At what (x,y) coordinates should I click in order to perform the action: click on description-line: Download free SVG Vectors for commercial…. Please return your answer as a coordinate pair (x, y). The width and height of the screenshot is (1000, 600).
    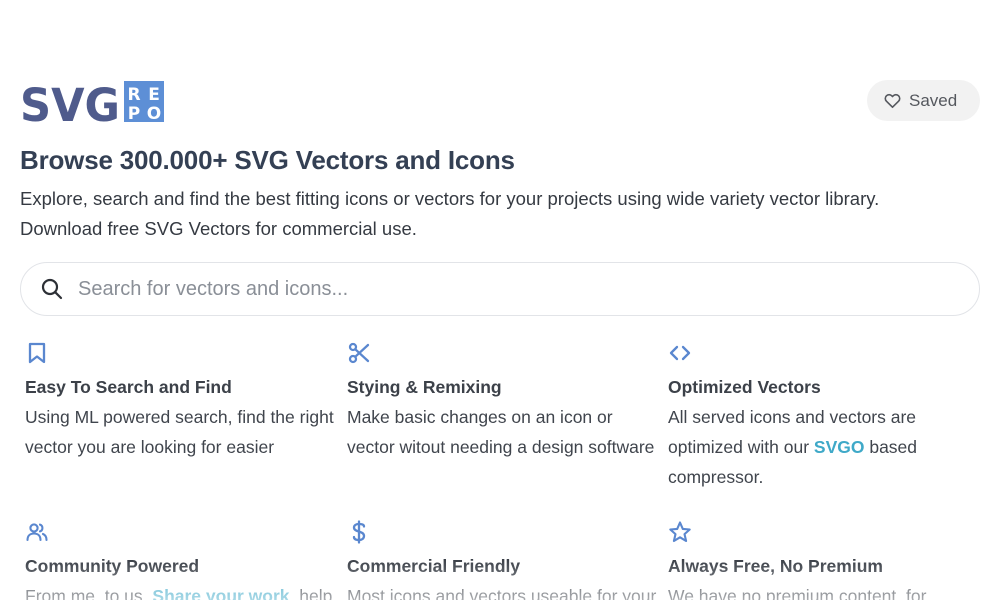
    Looking at the image, I should click on (218, 228).